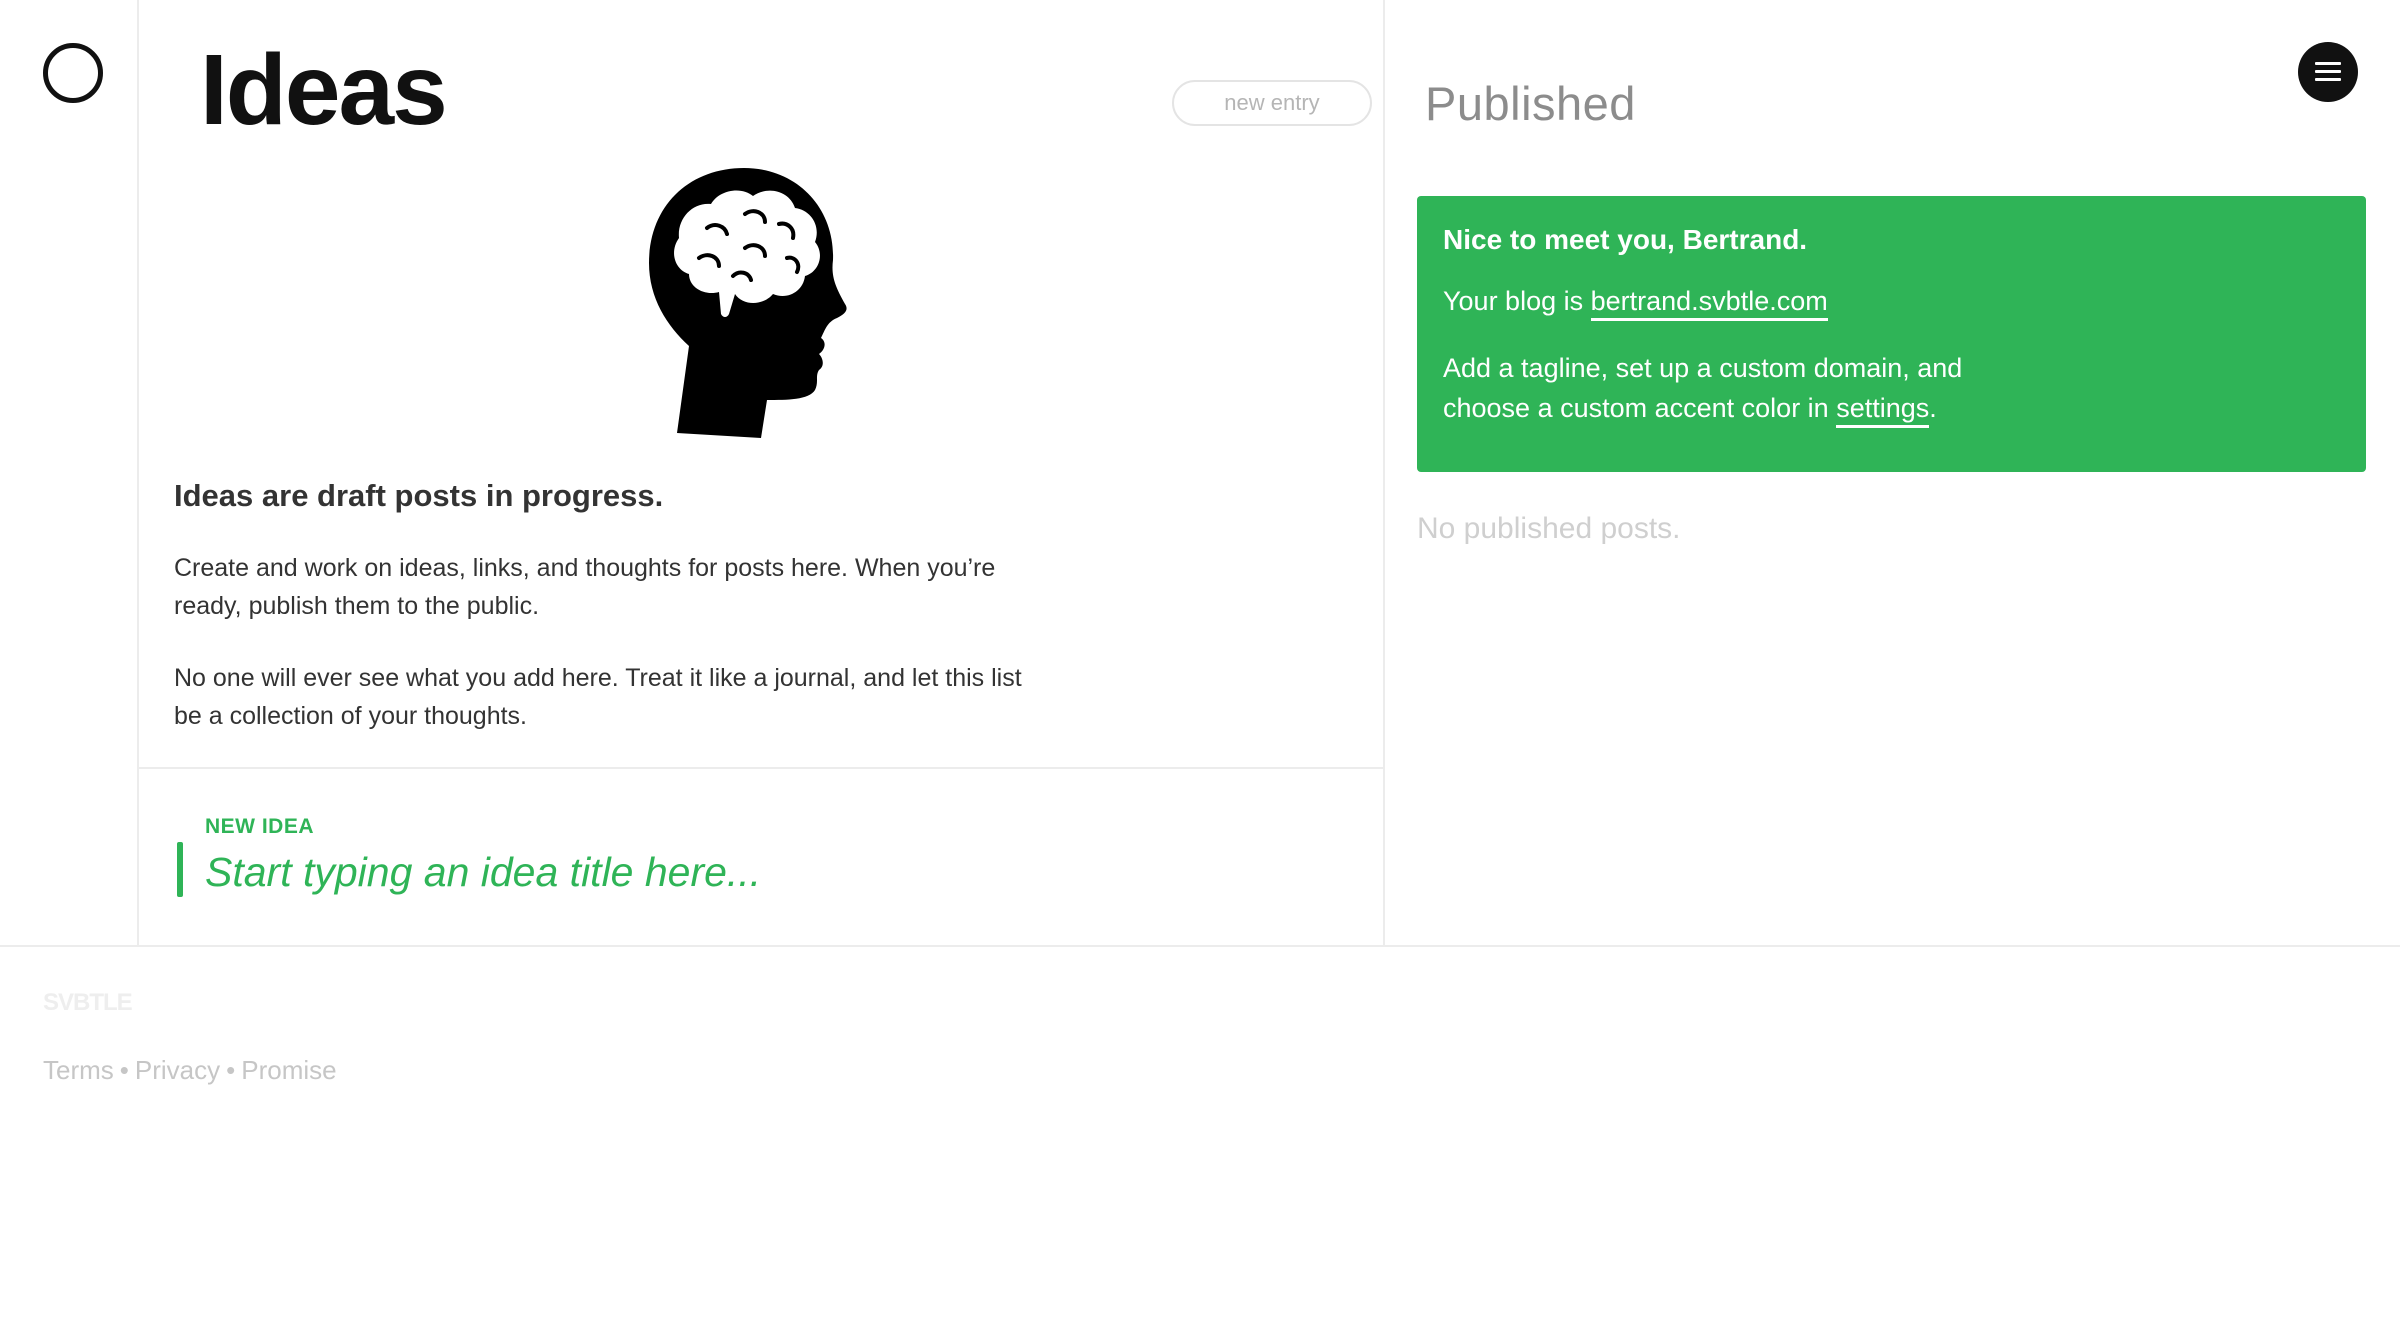  What do you see at coordinates (1549, 528) in the screenshot?
I see `no-published-posts: No published posts.` at bounding box center [1549, 528].